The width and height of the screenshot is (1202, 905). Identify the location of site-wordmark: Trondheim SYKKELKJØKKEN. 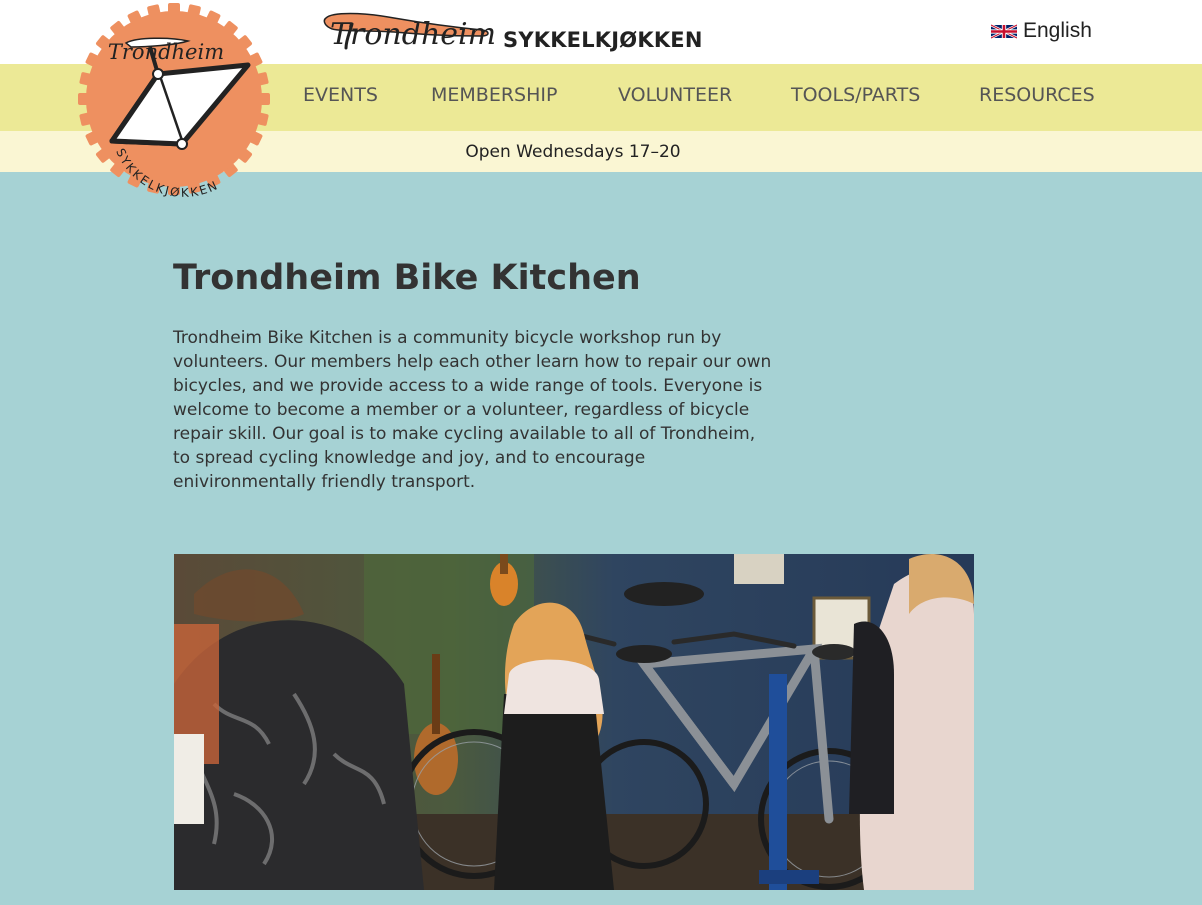
(512, 33).